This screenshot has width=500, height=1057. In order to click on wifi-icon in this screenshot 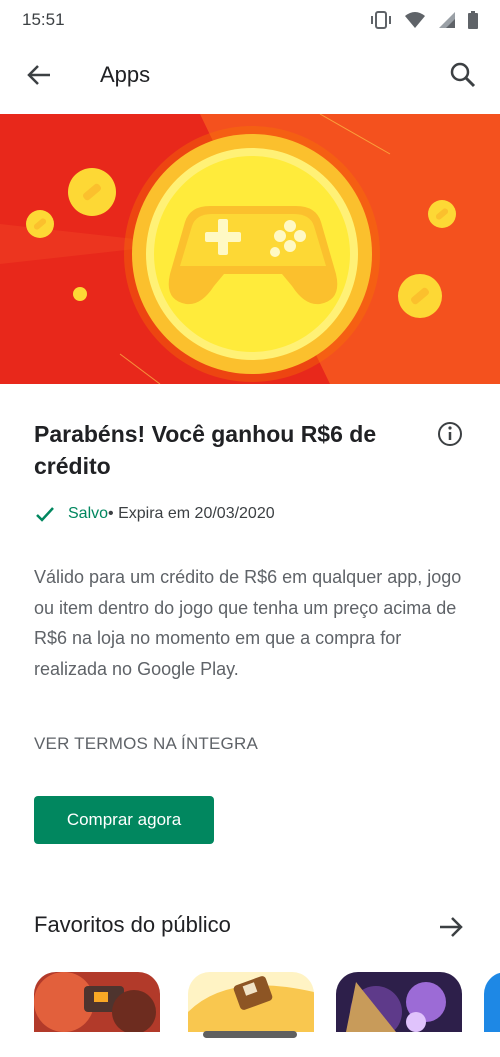, I will do `click(415, 20)`.